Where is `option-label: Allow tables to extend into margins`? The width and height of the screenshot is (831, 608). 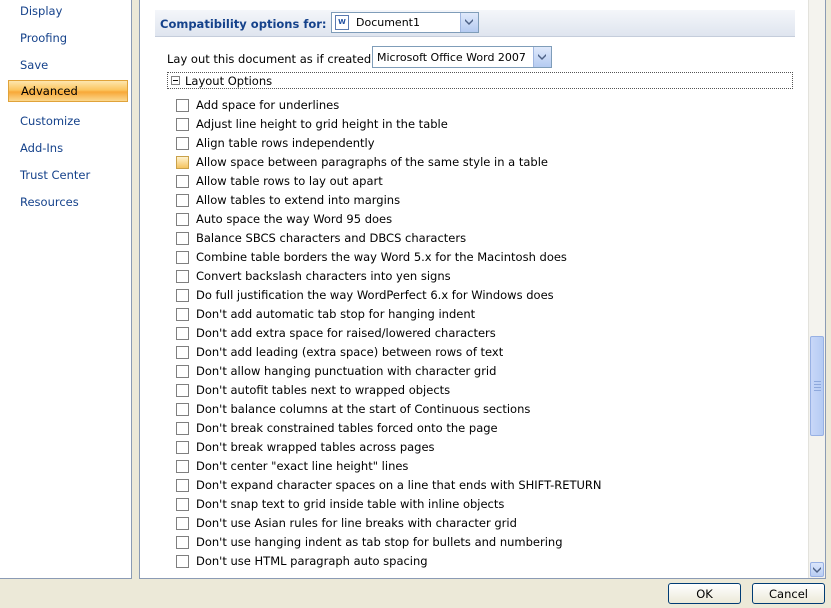
option-label: Allow tables to extend into margins is located at coordinates (298, 200).